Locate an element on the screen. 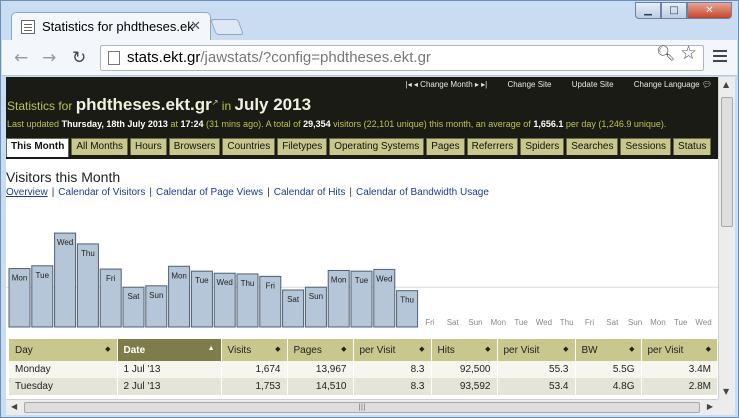 The image size is (739, 418). horizontal-scroll-thumb: ||| is located at coordinates (362, 407).